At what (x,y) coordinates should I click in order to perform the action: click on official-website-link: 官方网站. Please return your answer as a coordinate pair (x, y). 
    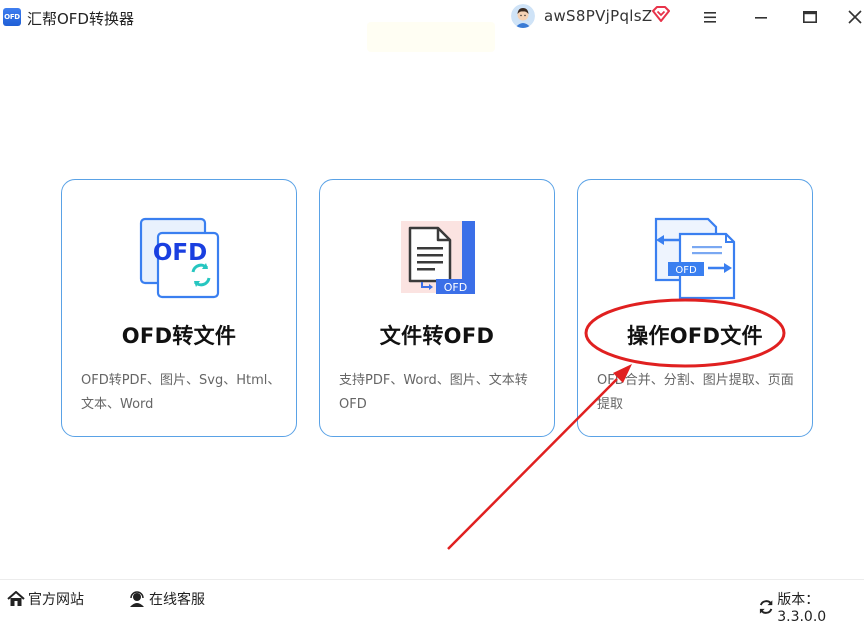
    Looking at the image, I should click on (45, 599).